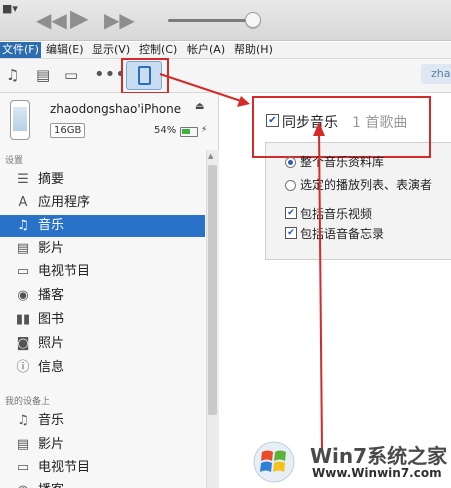 This screenshot has height=488, width=451. Describe the element at coordinates (116, 109) in the screenshot. I see `device-name: zhaodongshao'iPhone` at that location.